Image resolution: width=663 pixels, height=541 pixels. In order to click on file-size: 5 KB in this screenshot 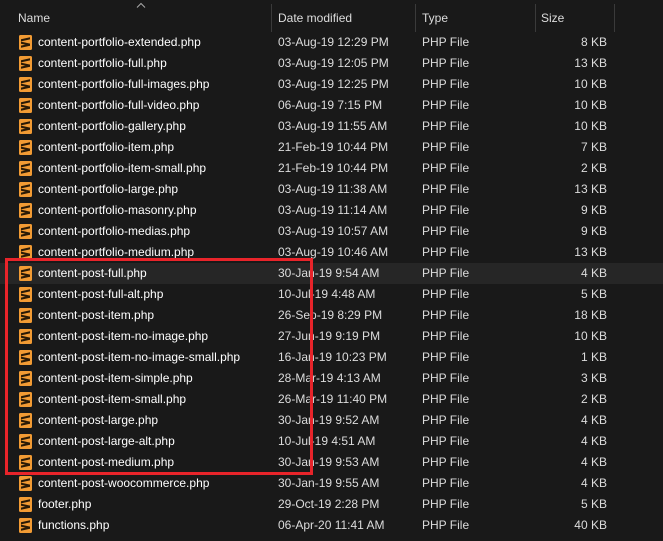, I will do `click(593, 294)`.